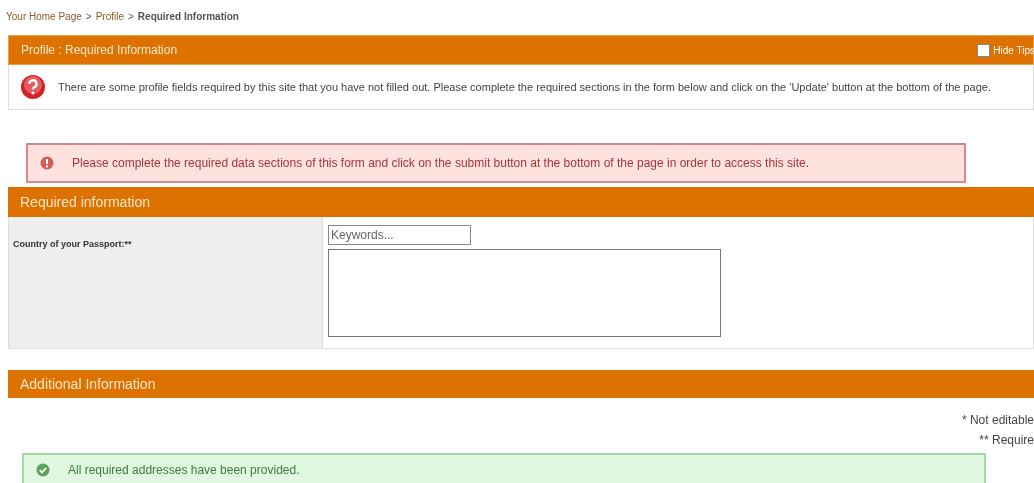 Image resolution: width=1034 pixels, height=483 pixels. What do you see at coordinates (72, 244) in the screenshot?
I see `field-label: Country of your Passport:**` at bounding box center [72, 244].